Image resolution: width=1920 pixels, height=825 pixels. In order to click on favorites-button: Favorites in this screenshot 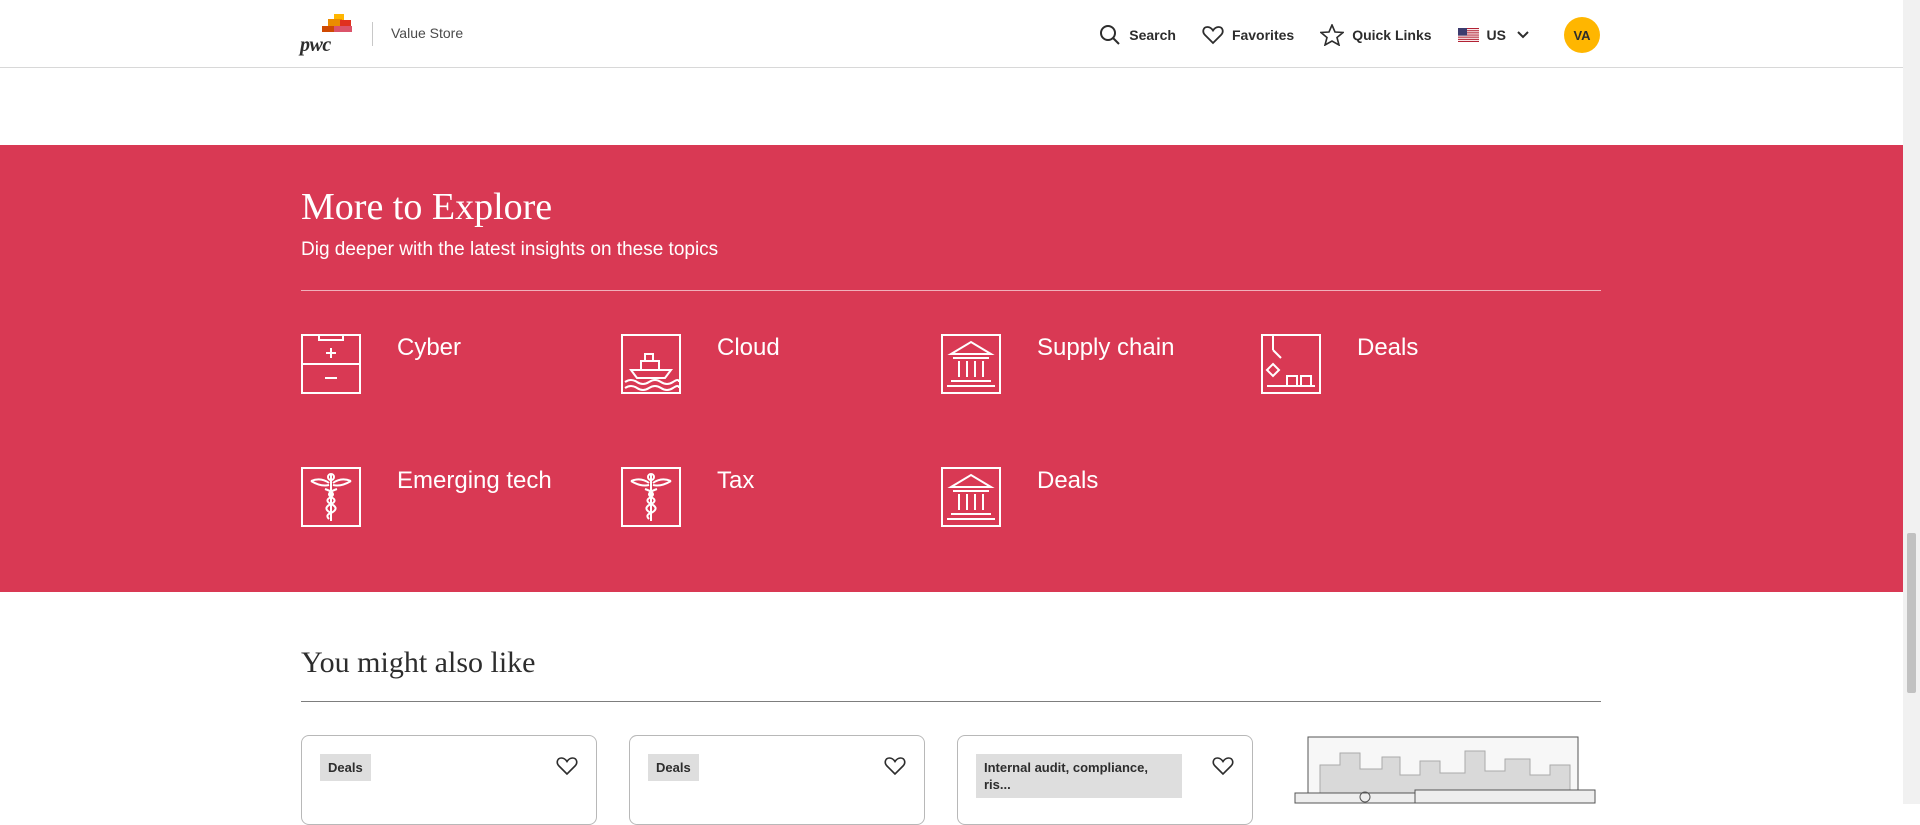, I will do `click(1248, 35)`.